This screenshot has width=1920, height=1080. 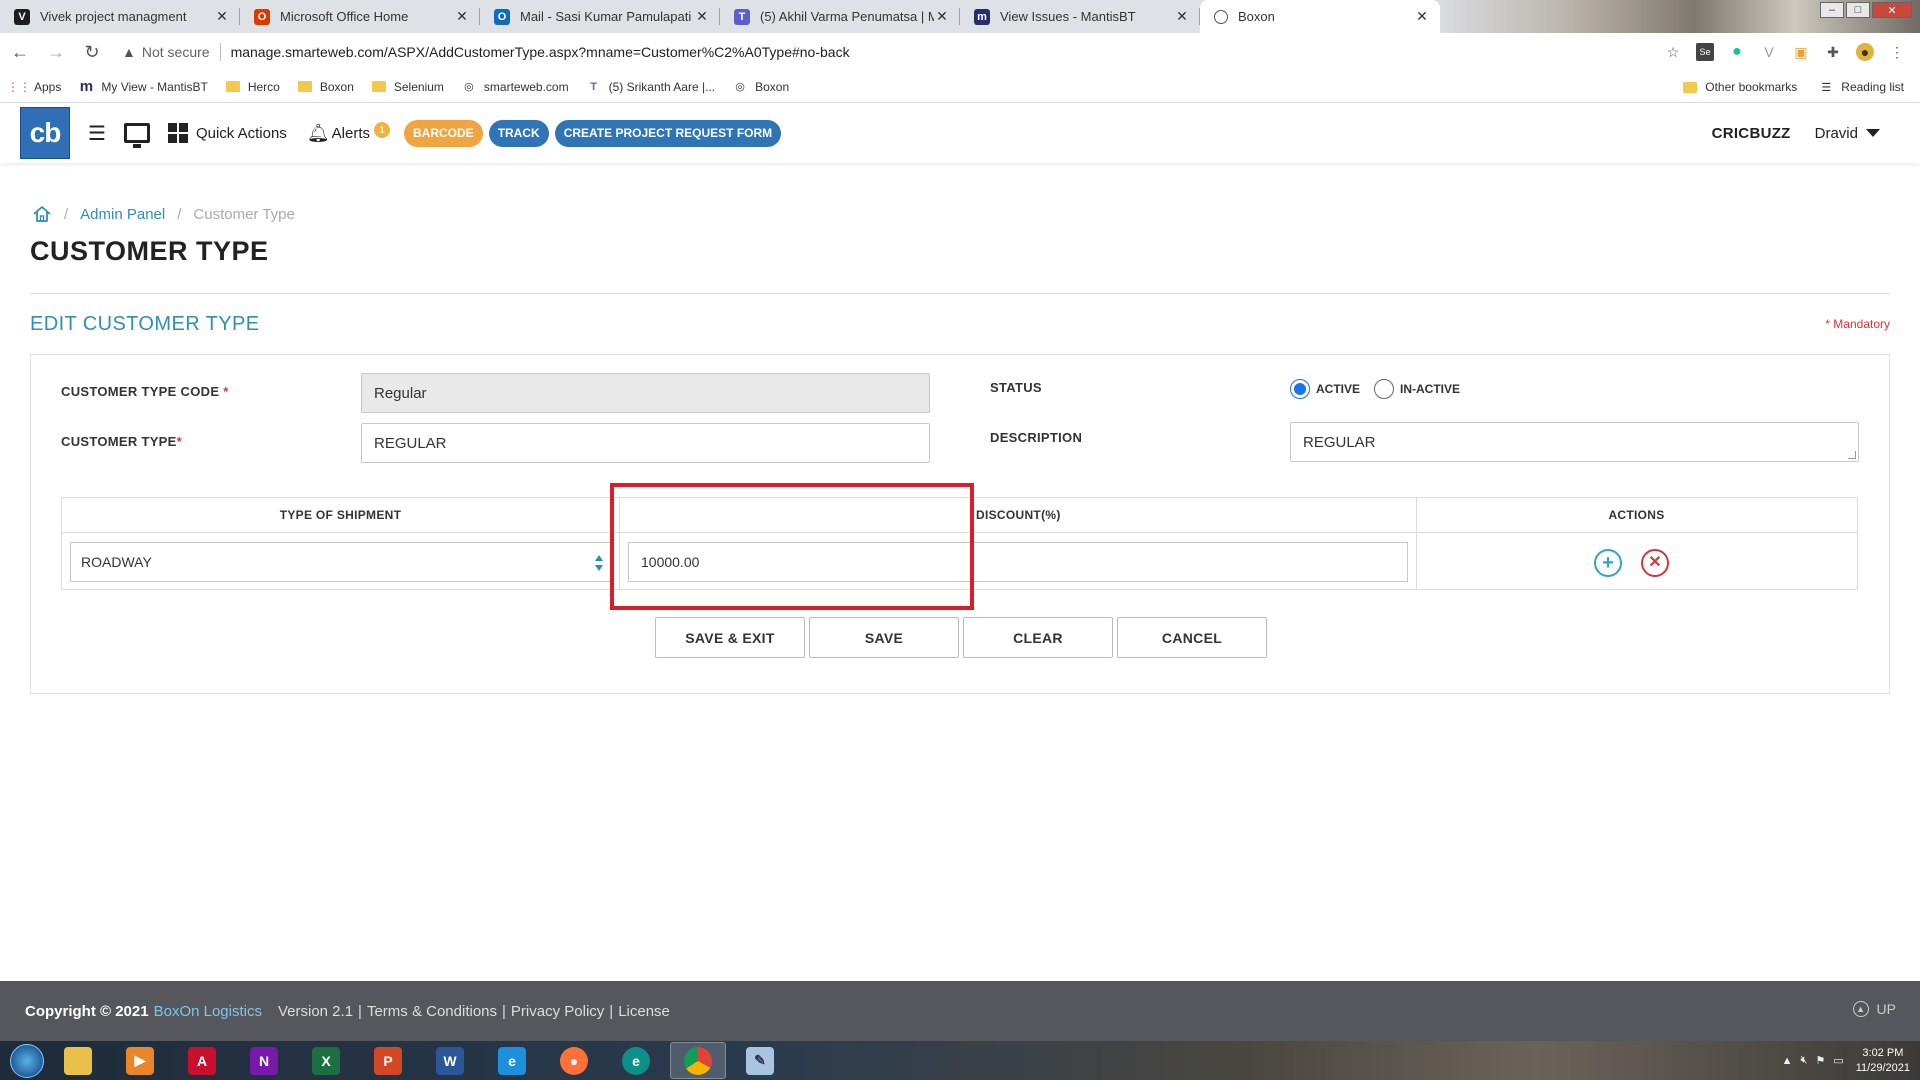 What do you see at coordinates (208, 1011) in the screenshot?
I see `footer-brand-link: BoxOn Logistics` at bounding box center [208, 1011].